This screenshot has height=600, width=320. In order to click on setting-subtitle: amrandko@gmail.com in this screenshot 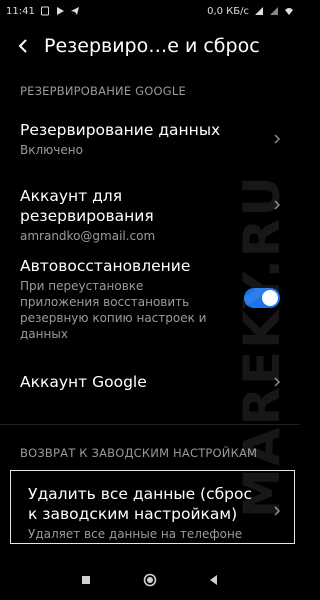, I will do `click(88, 236)`.